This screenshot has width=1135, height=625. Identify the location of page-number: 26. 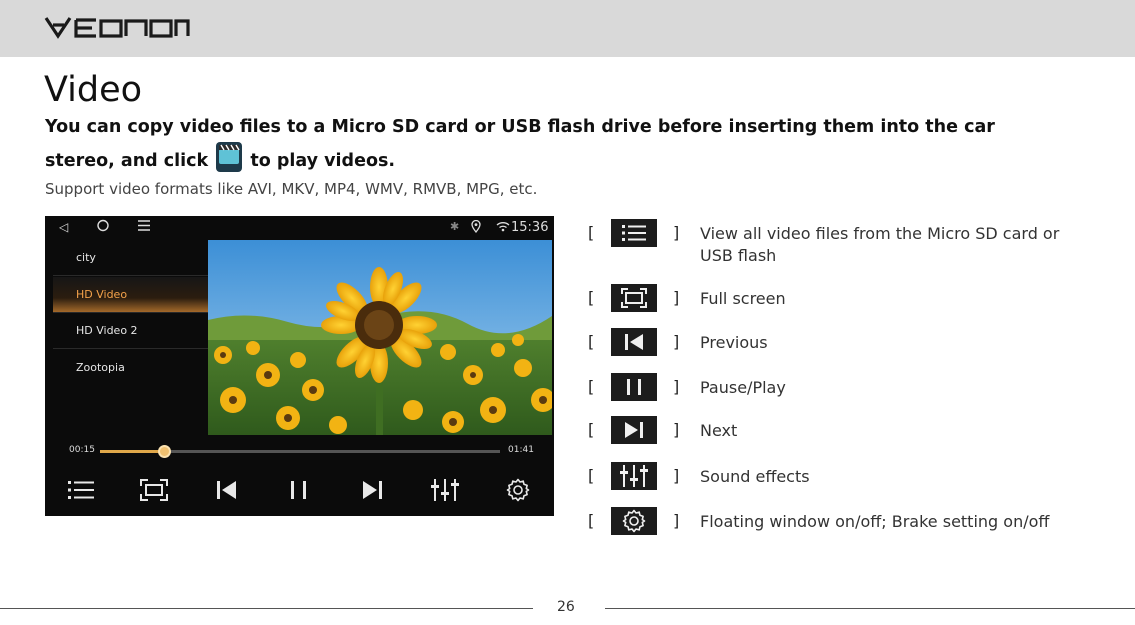
(566, 607).